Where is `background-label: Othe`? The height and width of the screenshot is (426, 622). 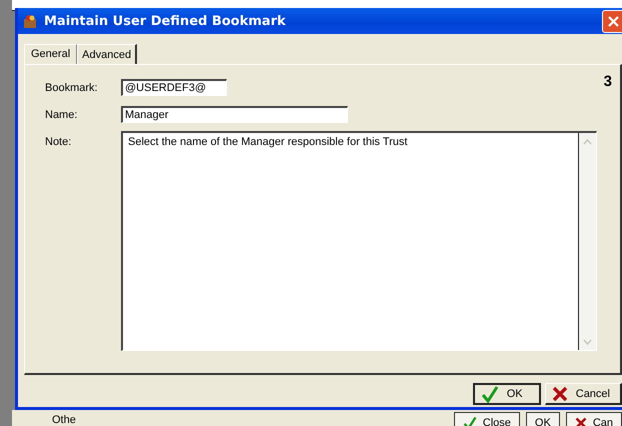 background-label: Othe is located at coordinates (64, 419).